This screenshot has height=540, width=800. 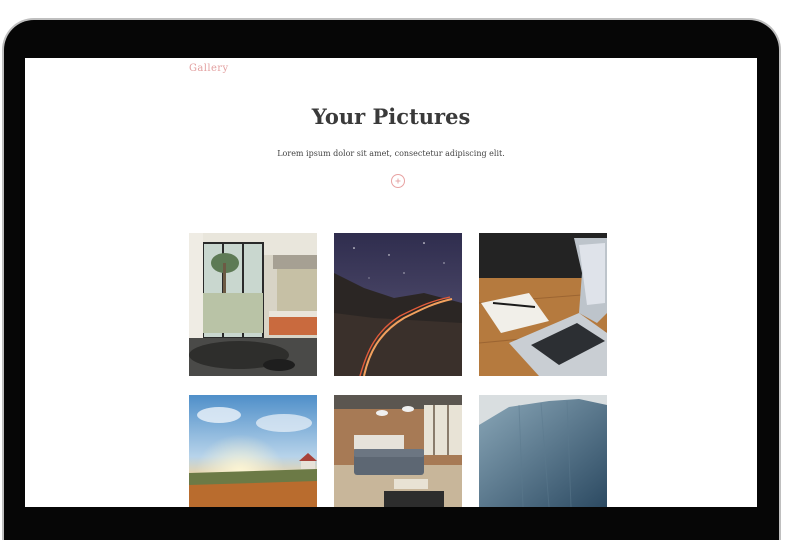 I want to click on plus-icon, so click(x=398, y=181).